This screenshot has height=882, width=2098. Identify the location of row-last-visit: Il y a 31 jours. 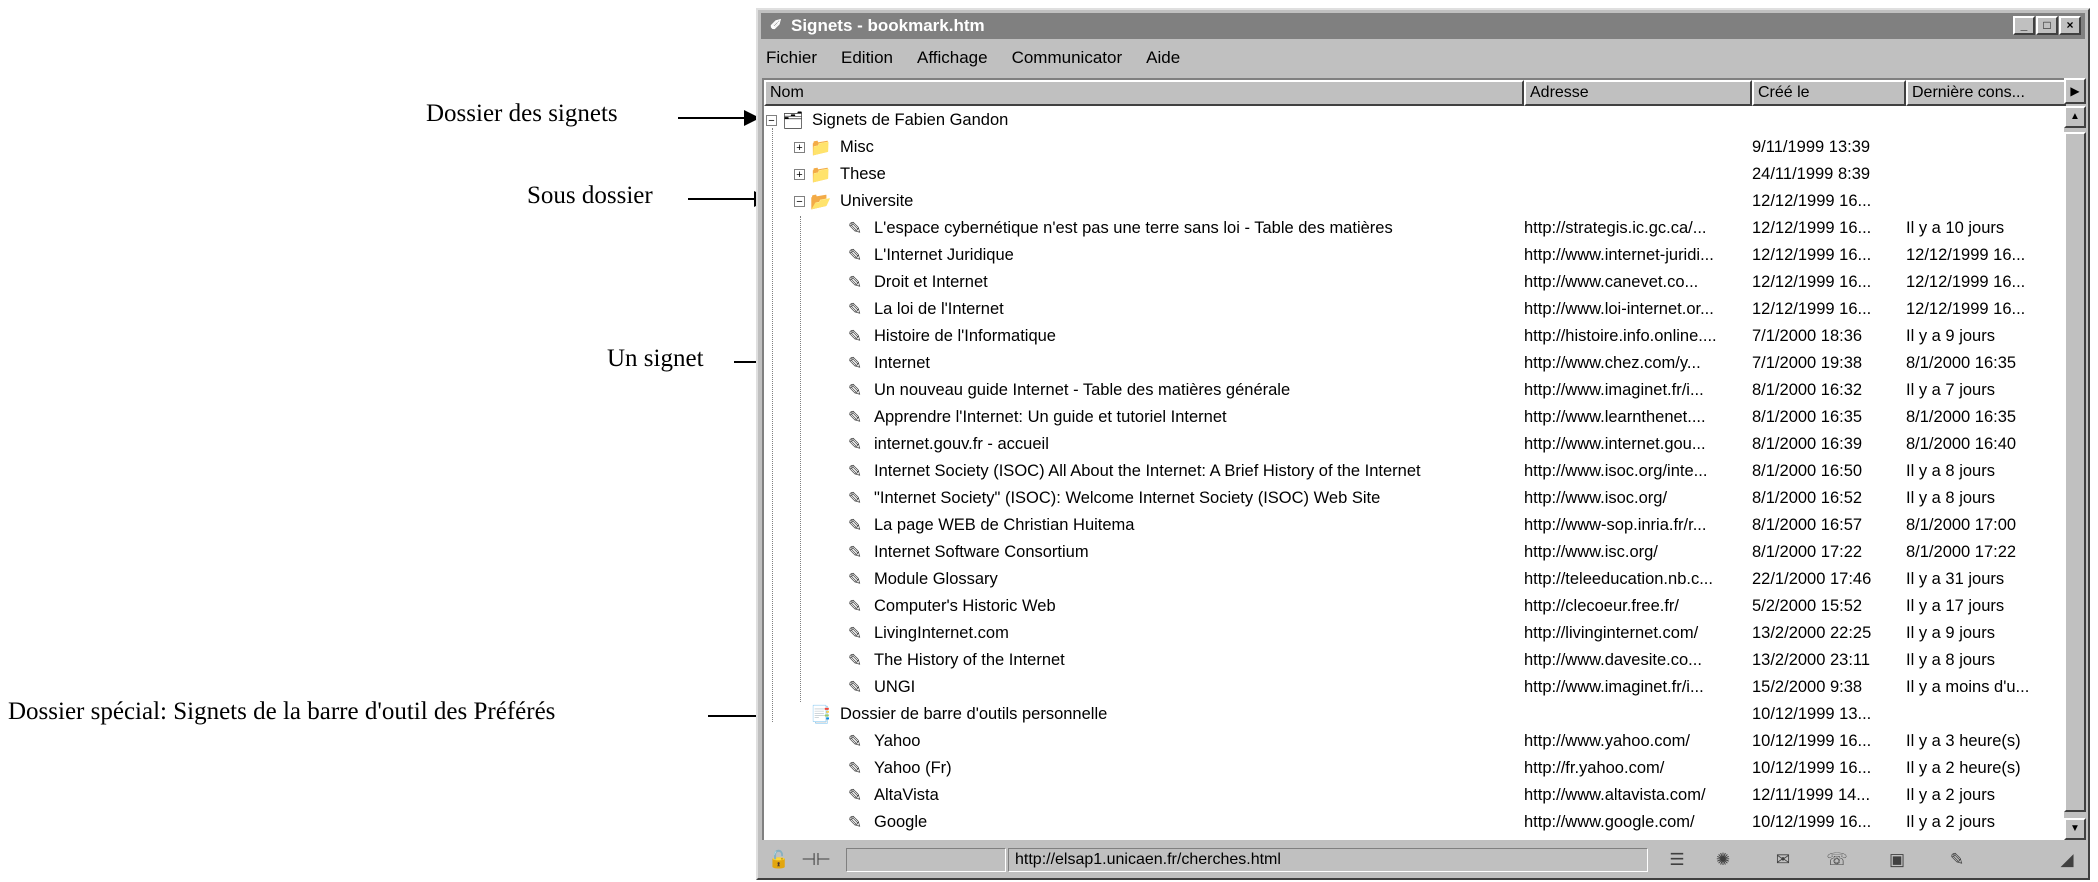
(1955, 579).